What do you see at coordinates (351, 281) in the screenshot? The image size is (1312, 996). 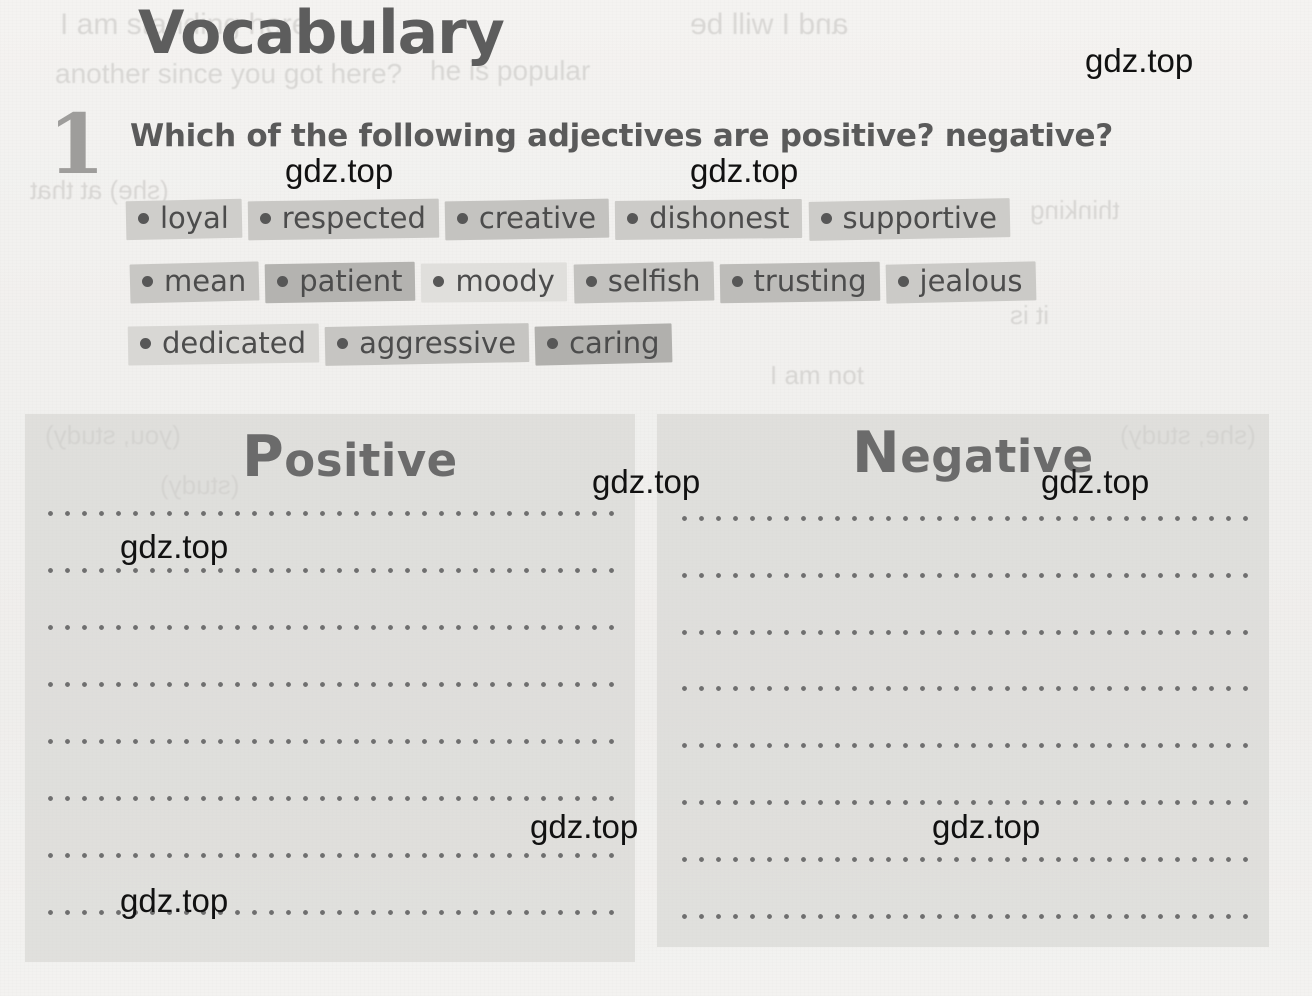 I see `word-chip-label: patient` at bounding box center [351, 281].